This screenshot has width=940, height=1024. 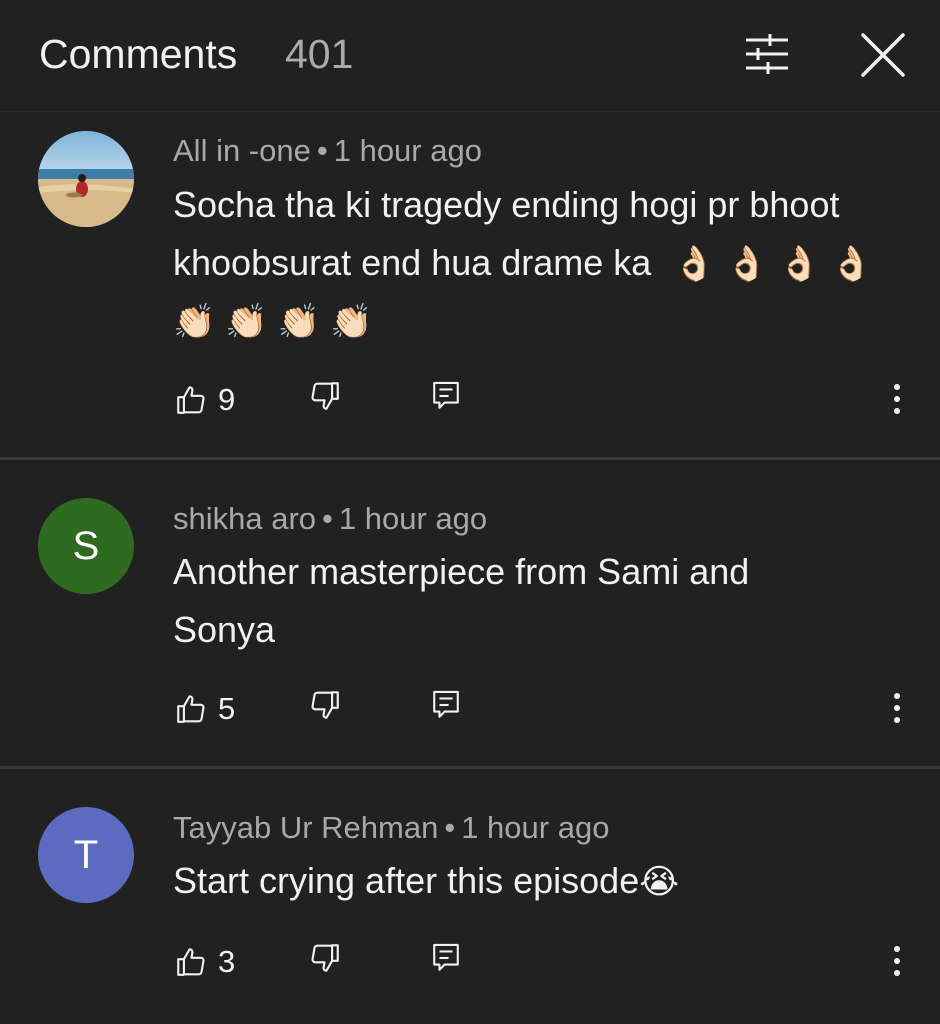 What do you see at coordinates (244, 518) in the screenshot?
I see `author-name: shikha aro` at bounding box center [244, 518].